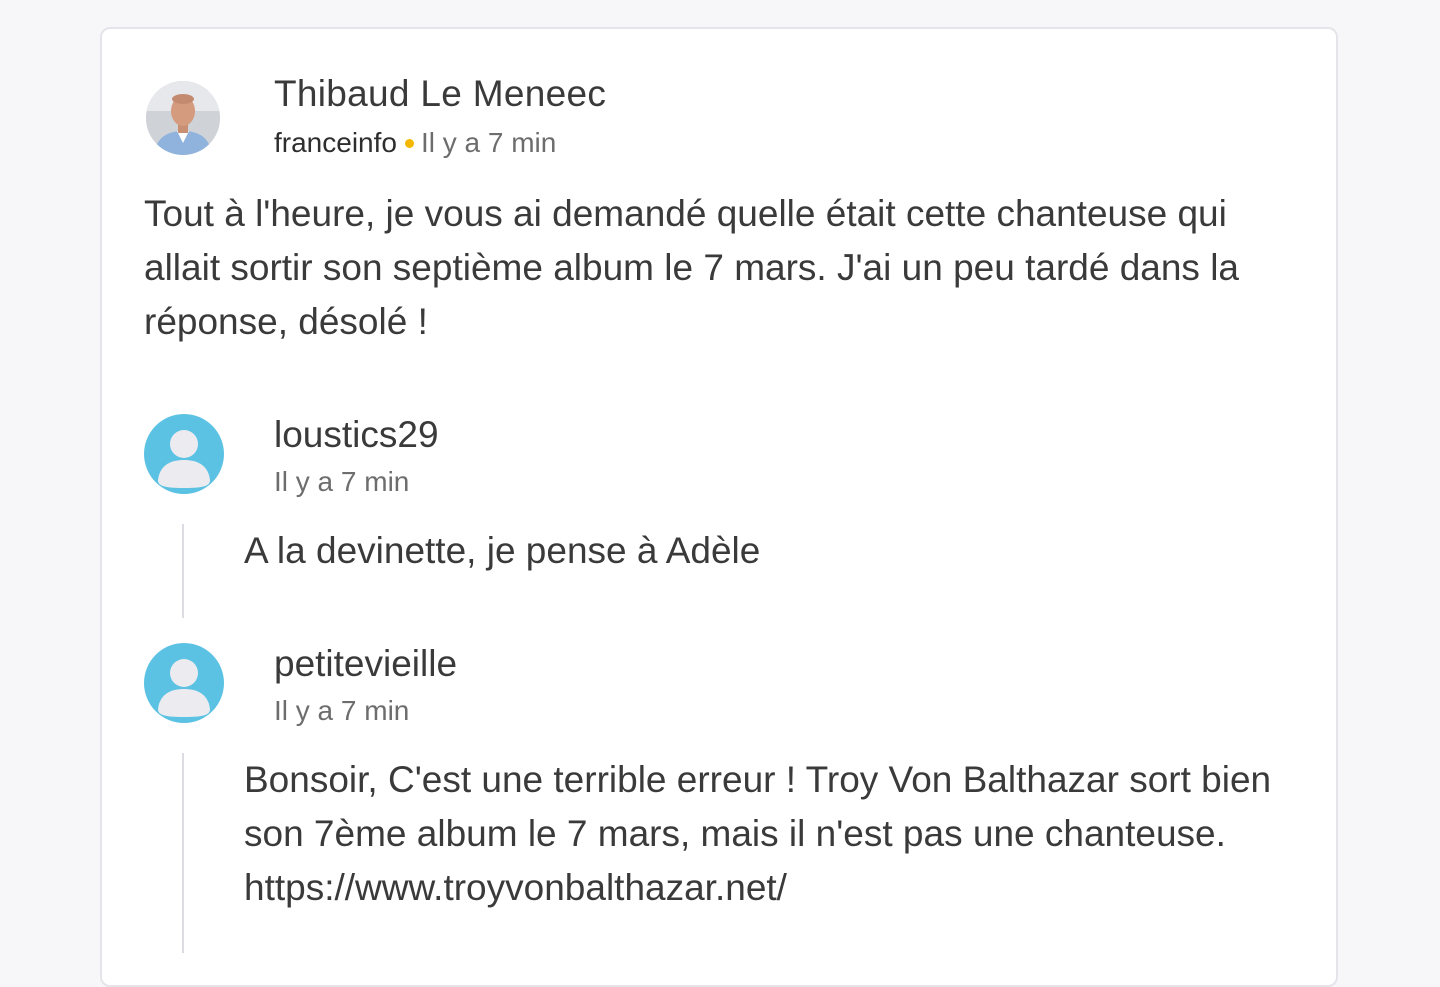  What do you see at coordinates (488, 142) in the screenshot?
I see `post-timestamp: Il y a 7 min` at bounding box center [488, 142].